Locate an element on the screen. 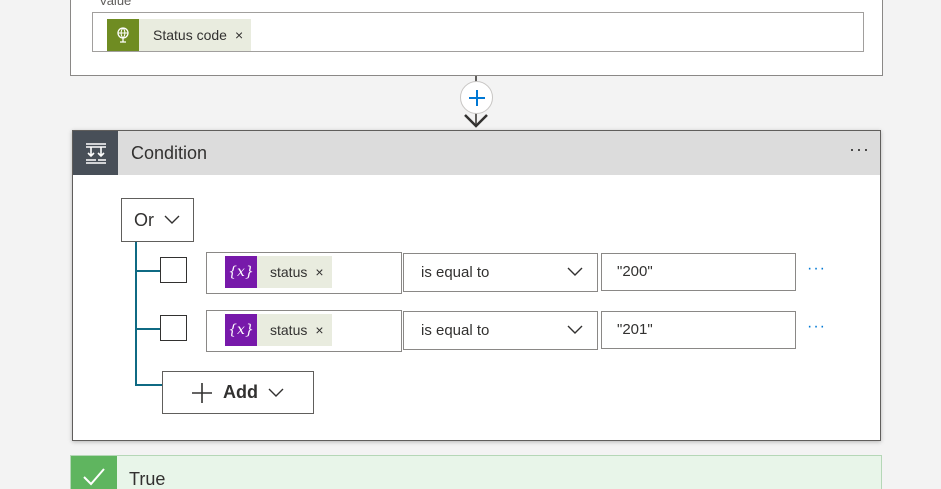 This screenshot has width=941, height=489. insert-step-button is located at coordinates (476, 97).